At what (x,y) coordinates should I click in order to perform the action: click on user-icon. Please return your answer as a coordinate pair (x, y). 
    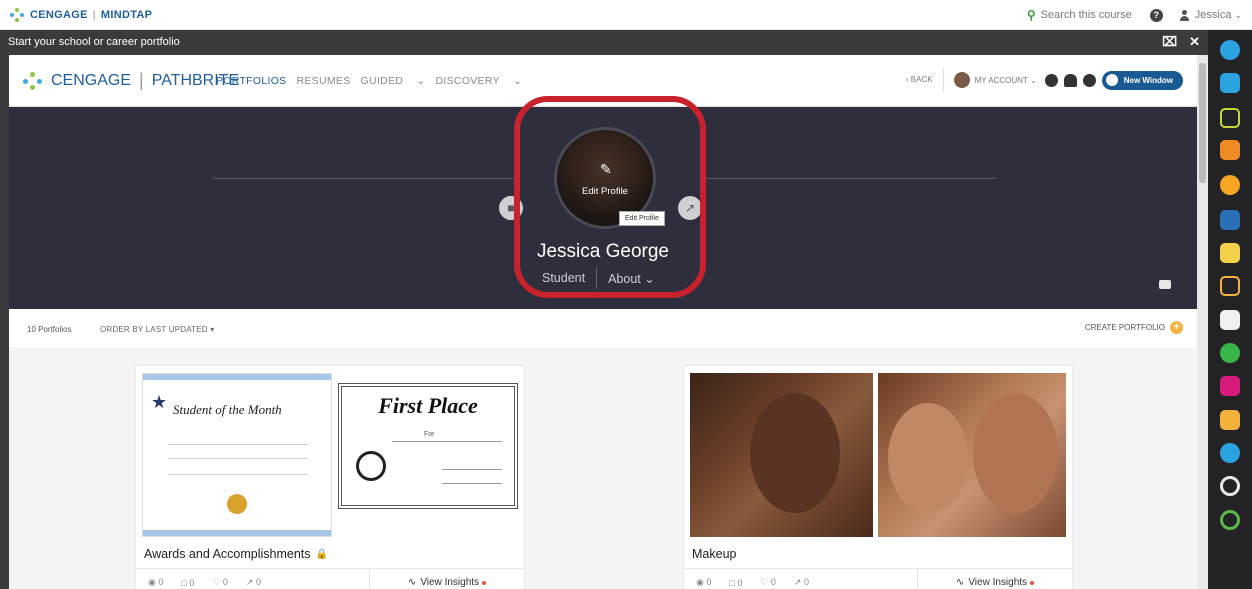
    Looking at the image, I should click on (1184, 15).